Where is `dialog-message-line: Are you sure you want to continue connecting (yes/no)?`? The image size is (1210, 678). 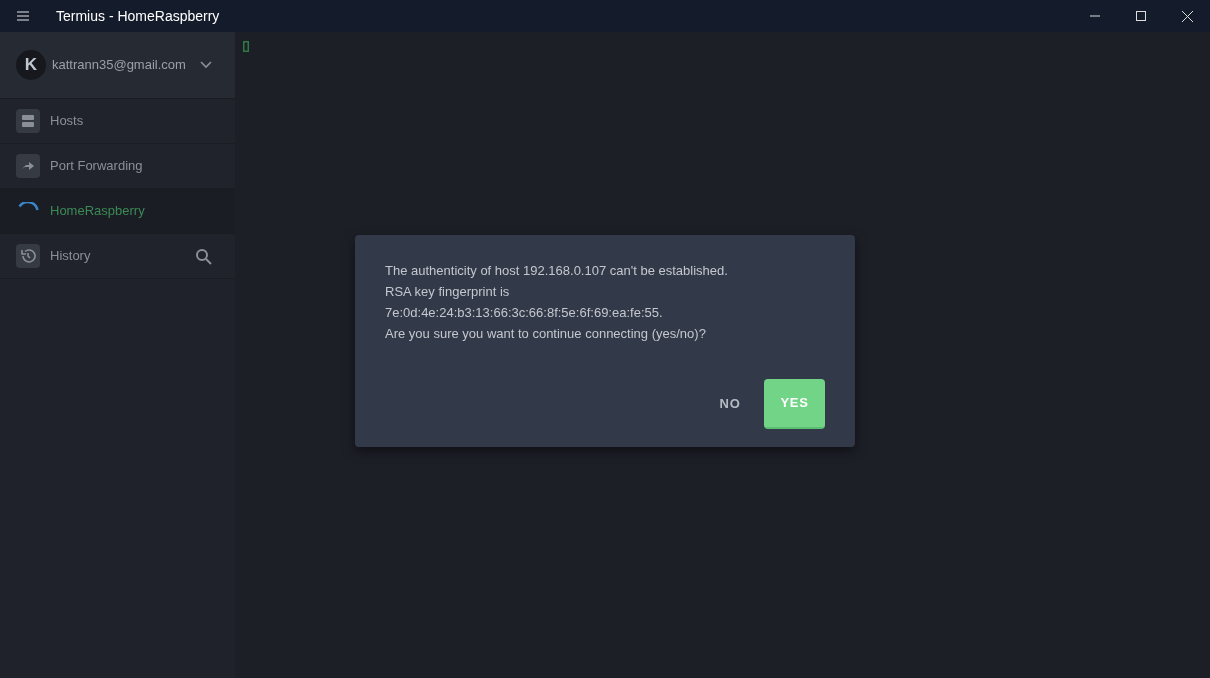 dialog-message-line: Are you sure you want to continue connecting (yes/no)? is located at coordinates (546, 334).